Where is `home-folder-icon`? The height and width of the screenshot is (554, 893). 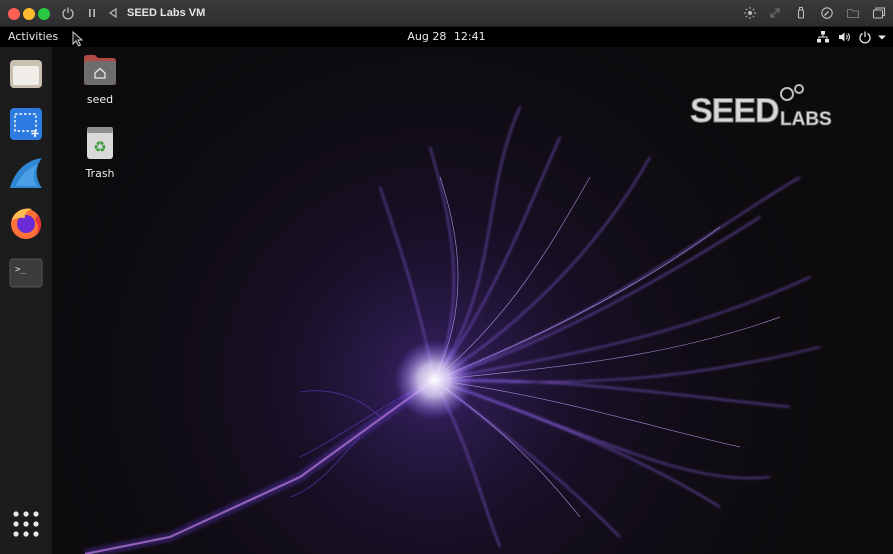
home-folder-icon is located at coordinates (100, 70).